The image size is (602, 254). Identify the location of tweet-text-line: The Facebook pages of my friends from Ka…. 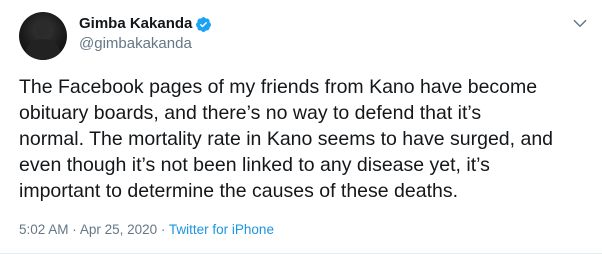
(278, 87).